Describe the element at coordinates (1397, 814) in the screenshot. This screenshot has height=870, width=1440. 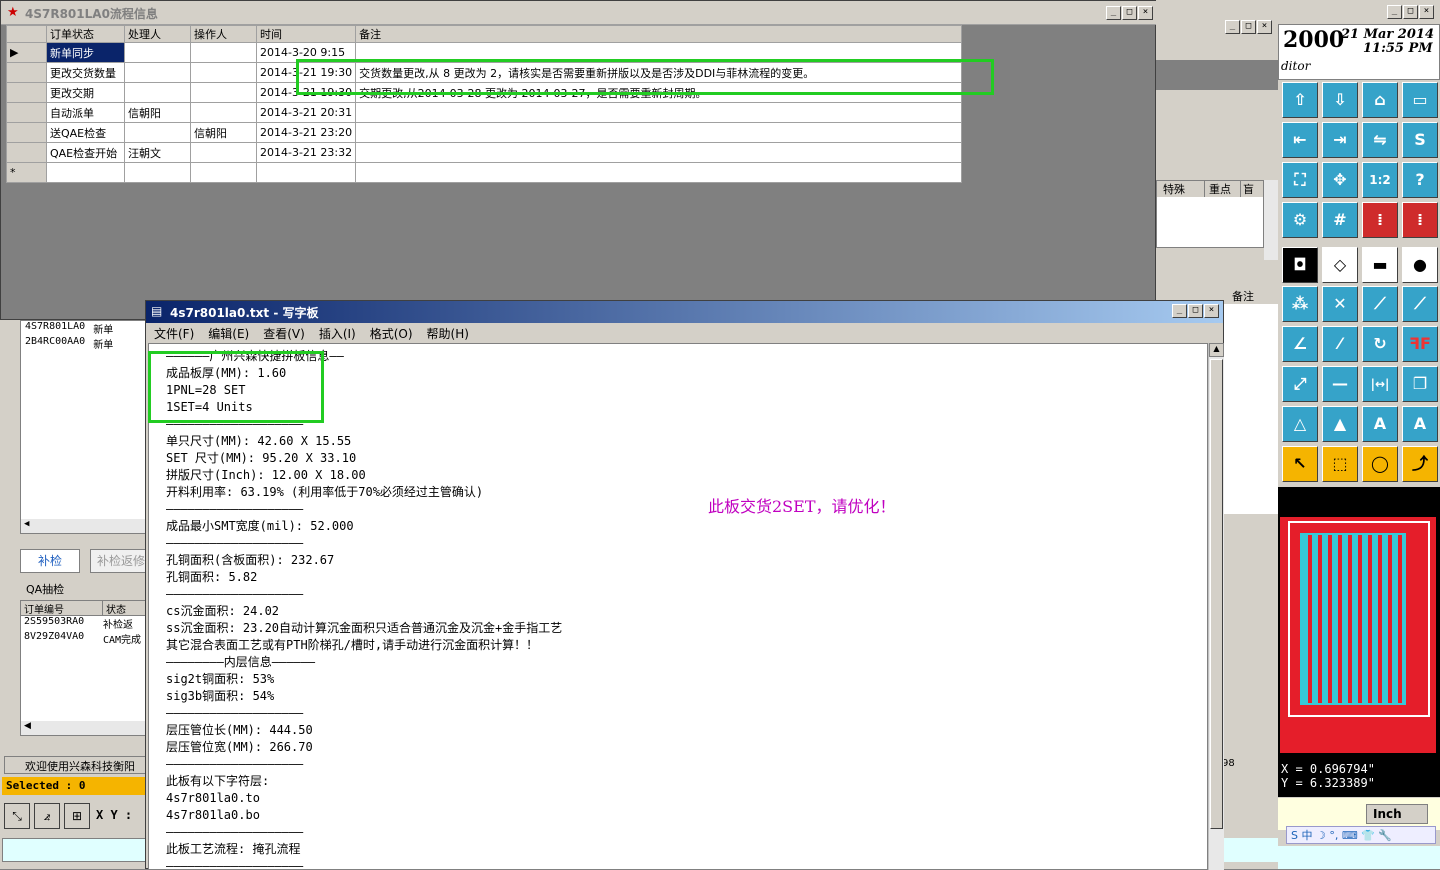
I see `unit-dropdown: Inch` at that location.